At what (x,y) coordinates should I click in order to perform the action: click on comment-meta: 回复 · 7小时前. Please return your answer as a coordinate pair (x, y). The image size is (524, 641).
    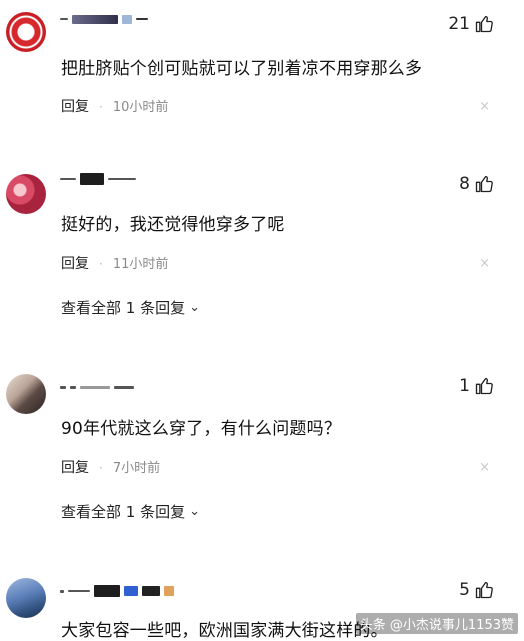
    Looking at the image, I should click on (110, 467).